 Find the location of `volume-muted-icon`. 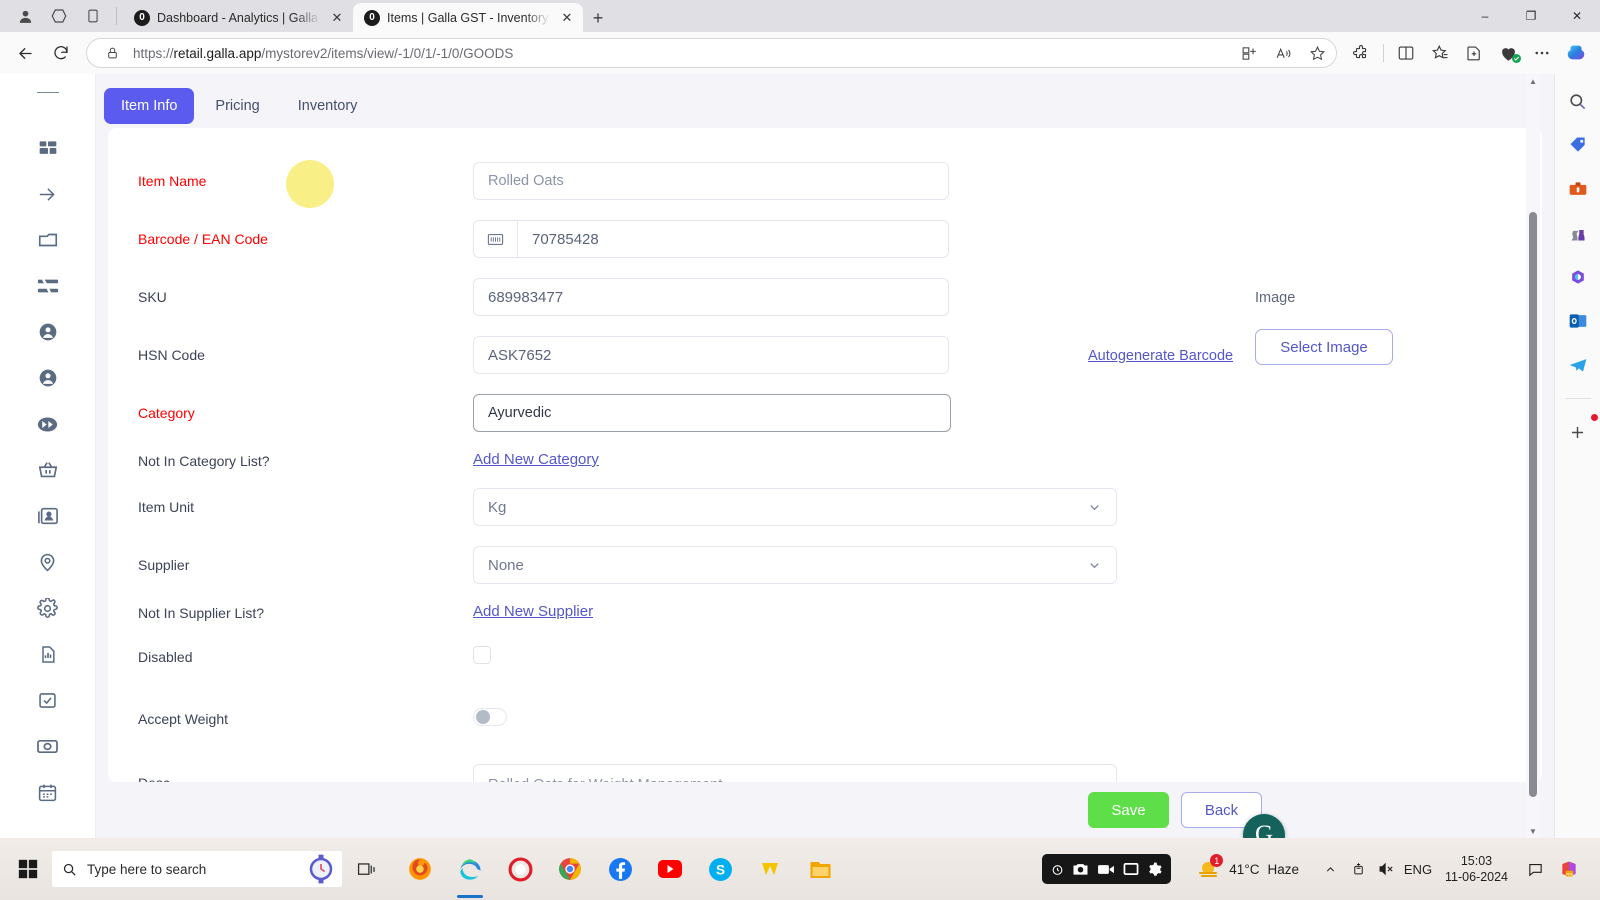

volume-muted-icon is located at coordinates (1387, 869).